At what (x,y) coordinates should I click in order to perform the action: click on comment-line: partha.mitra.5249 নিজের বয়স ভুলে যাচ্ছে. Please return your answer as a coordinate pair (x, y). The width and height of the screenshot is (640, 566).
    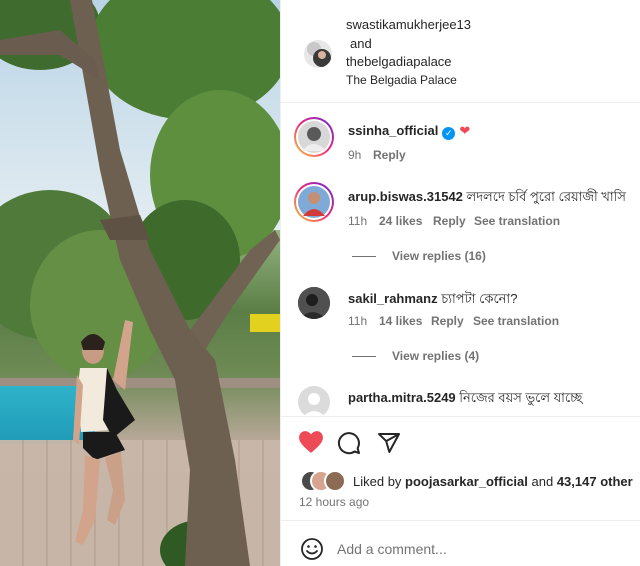
    Looking at the image, I should click on (465, 399).